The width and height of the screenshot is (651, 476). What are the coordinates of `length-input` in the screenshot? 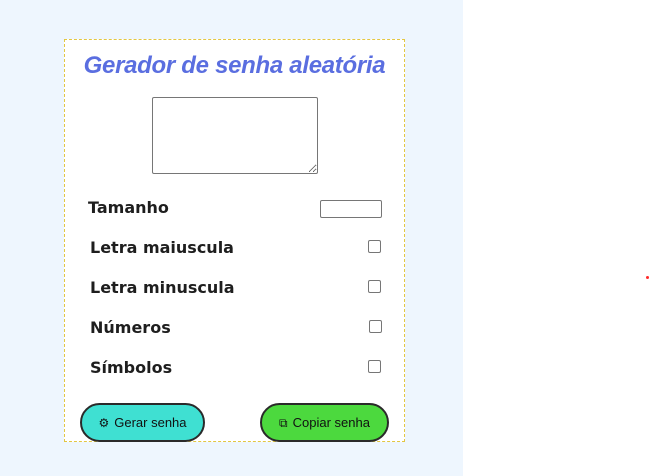 It's located at (351, 209).